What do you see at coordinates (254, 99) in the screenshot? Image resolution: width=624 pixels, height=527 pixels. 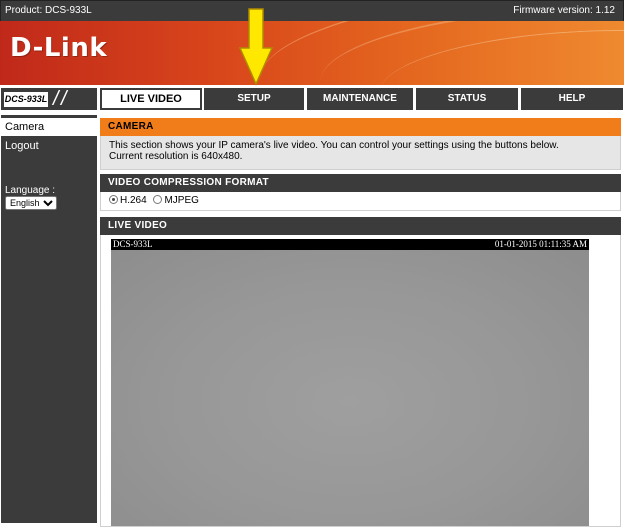 I see `tab-setup: SETUP` at bounding box center [254, 99].